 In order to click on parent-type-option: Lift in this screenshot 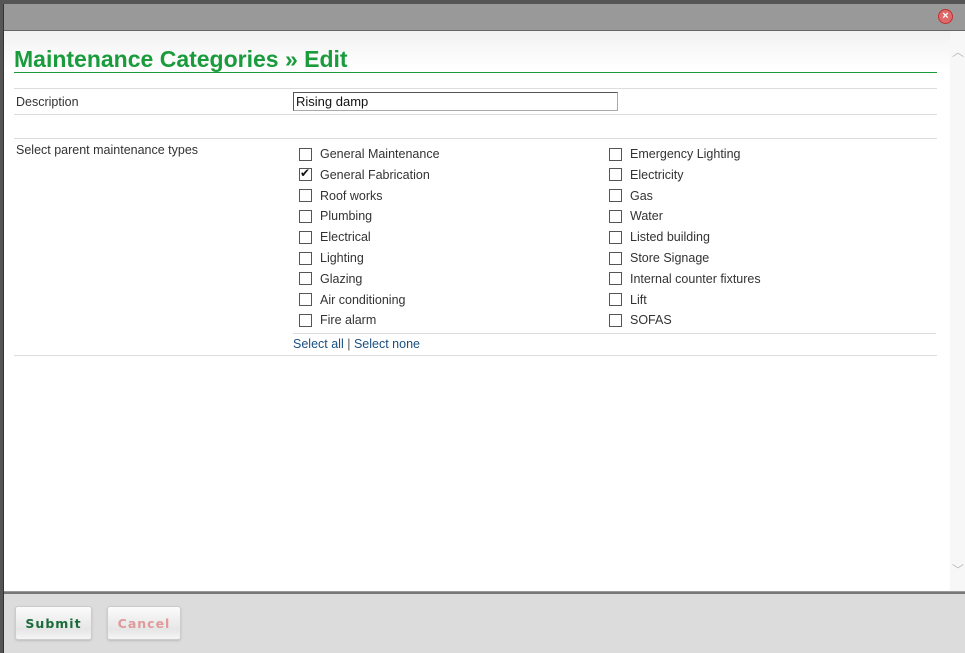, I will do `click(628, 300)`.